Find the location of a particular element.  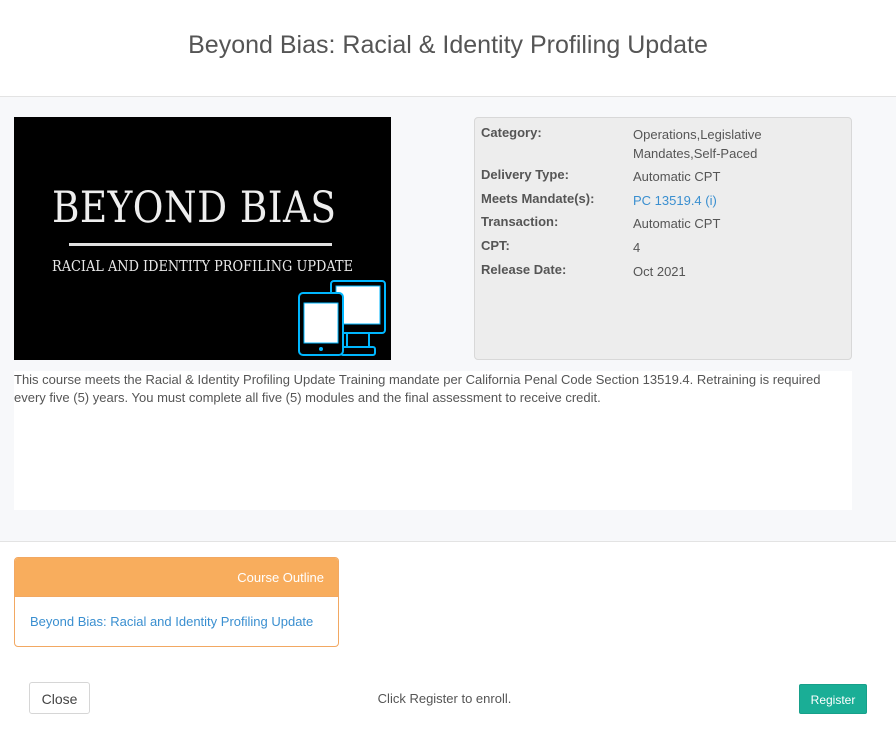

cpt-label: CPT: is located at coordinates (495, 245).